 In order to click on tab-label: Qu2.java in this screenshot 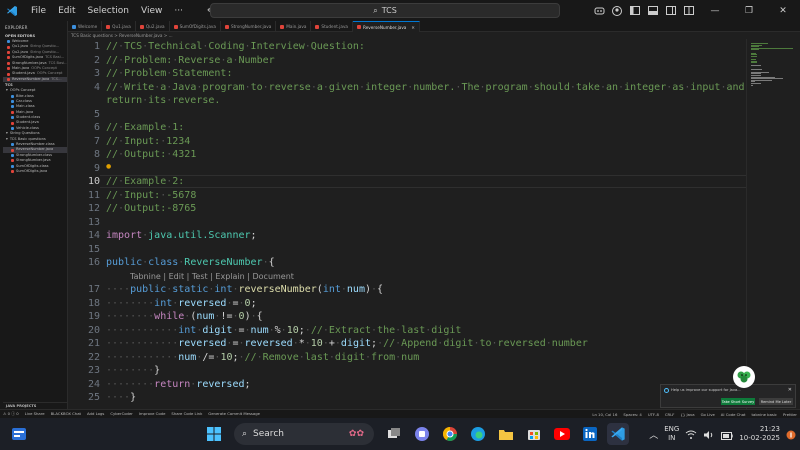, I will do `click(155, 26)`.